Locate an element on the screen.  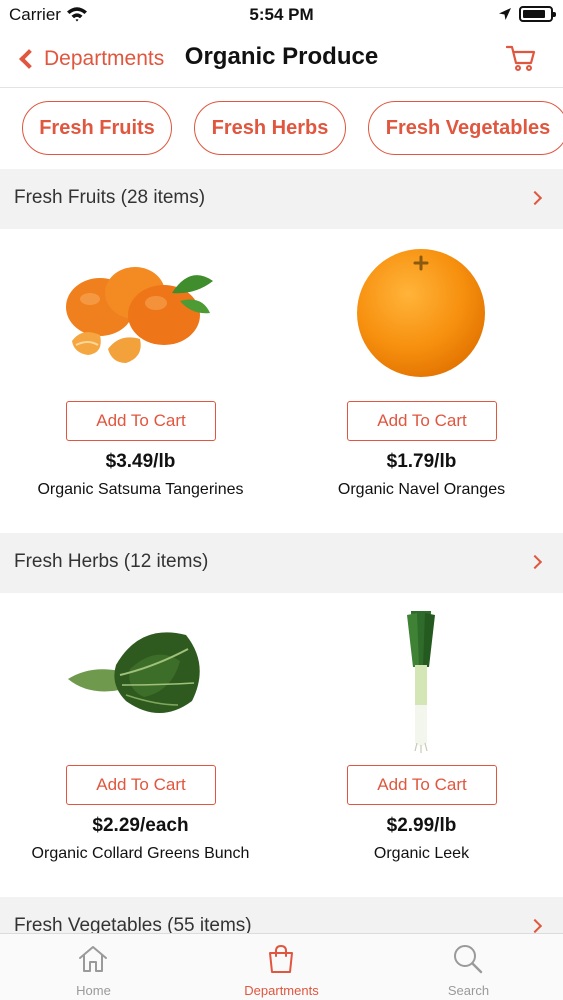
tab-home: Home is located at coordinates (93, 967).